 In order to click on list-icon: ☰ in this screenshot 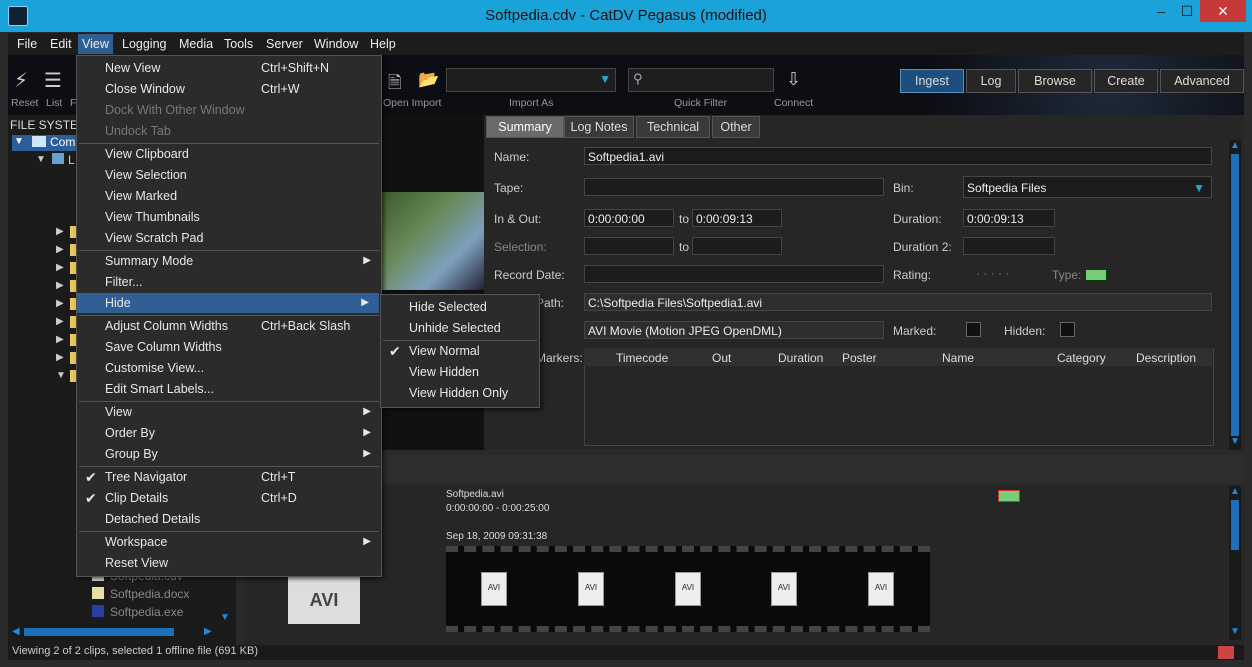, I will do `click(53, 80)`.